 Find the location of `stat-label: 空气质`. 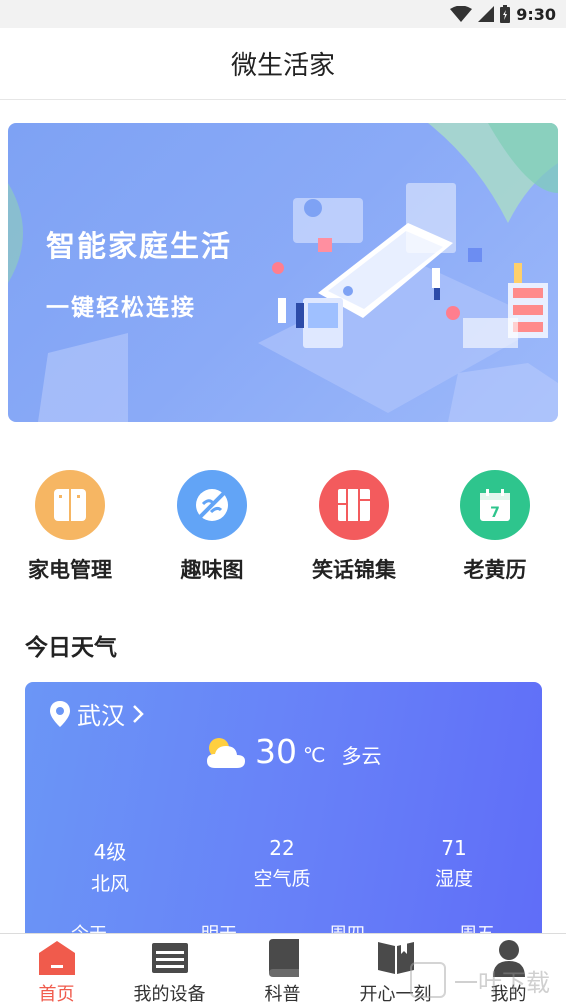

stat-label: 空气质 is located at coordinates (282, 879).